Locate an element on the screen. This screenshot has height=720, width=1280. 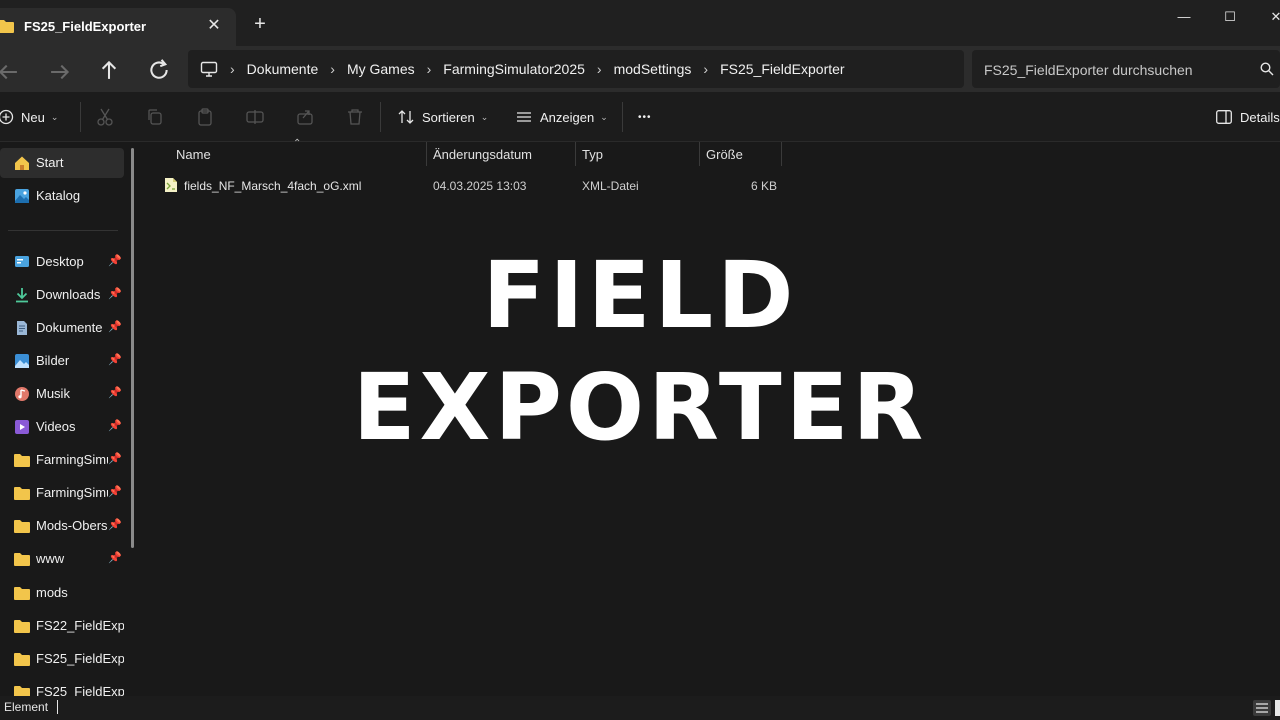
sidebar-item-label: mods is located at coordinates (52, 592).